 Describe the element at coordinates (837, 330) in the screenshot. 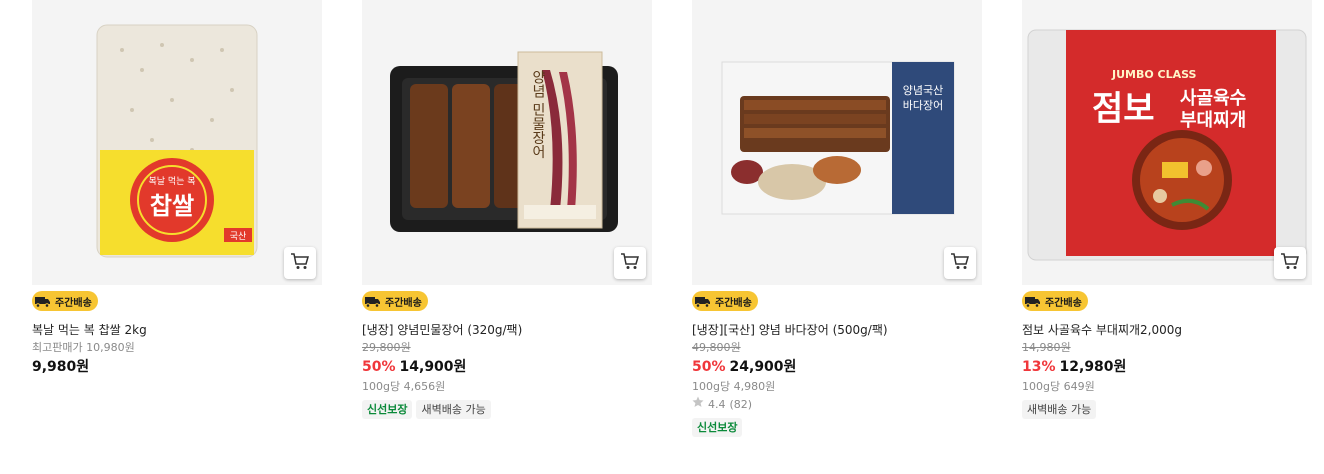

I see `product-title: [냉장][국산] 양념 바다장어 (500g/팩)` at that location.